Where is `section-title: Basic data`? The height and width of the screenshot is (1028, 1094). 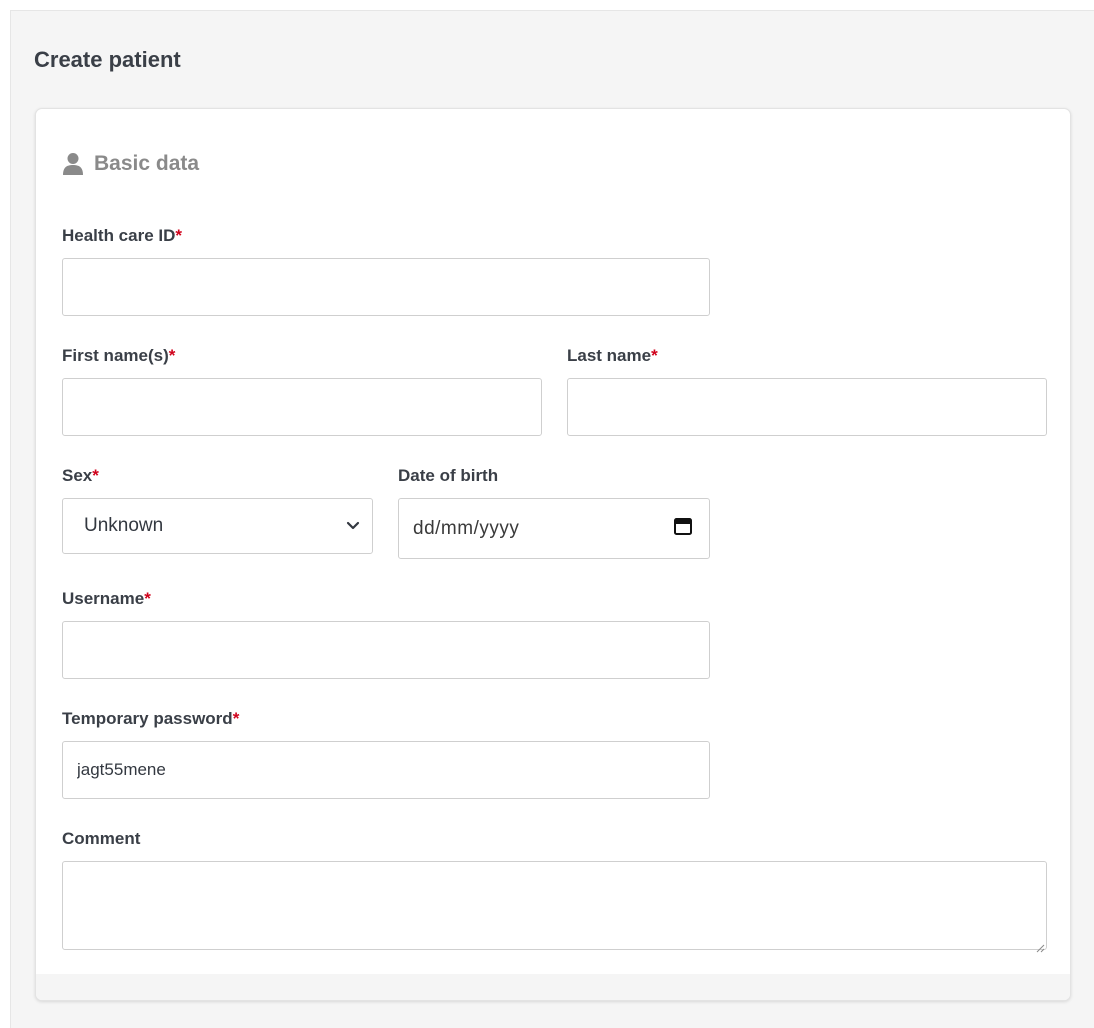
section-title: Basic data is located at coordinates (147, 163).